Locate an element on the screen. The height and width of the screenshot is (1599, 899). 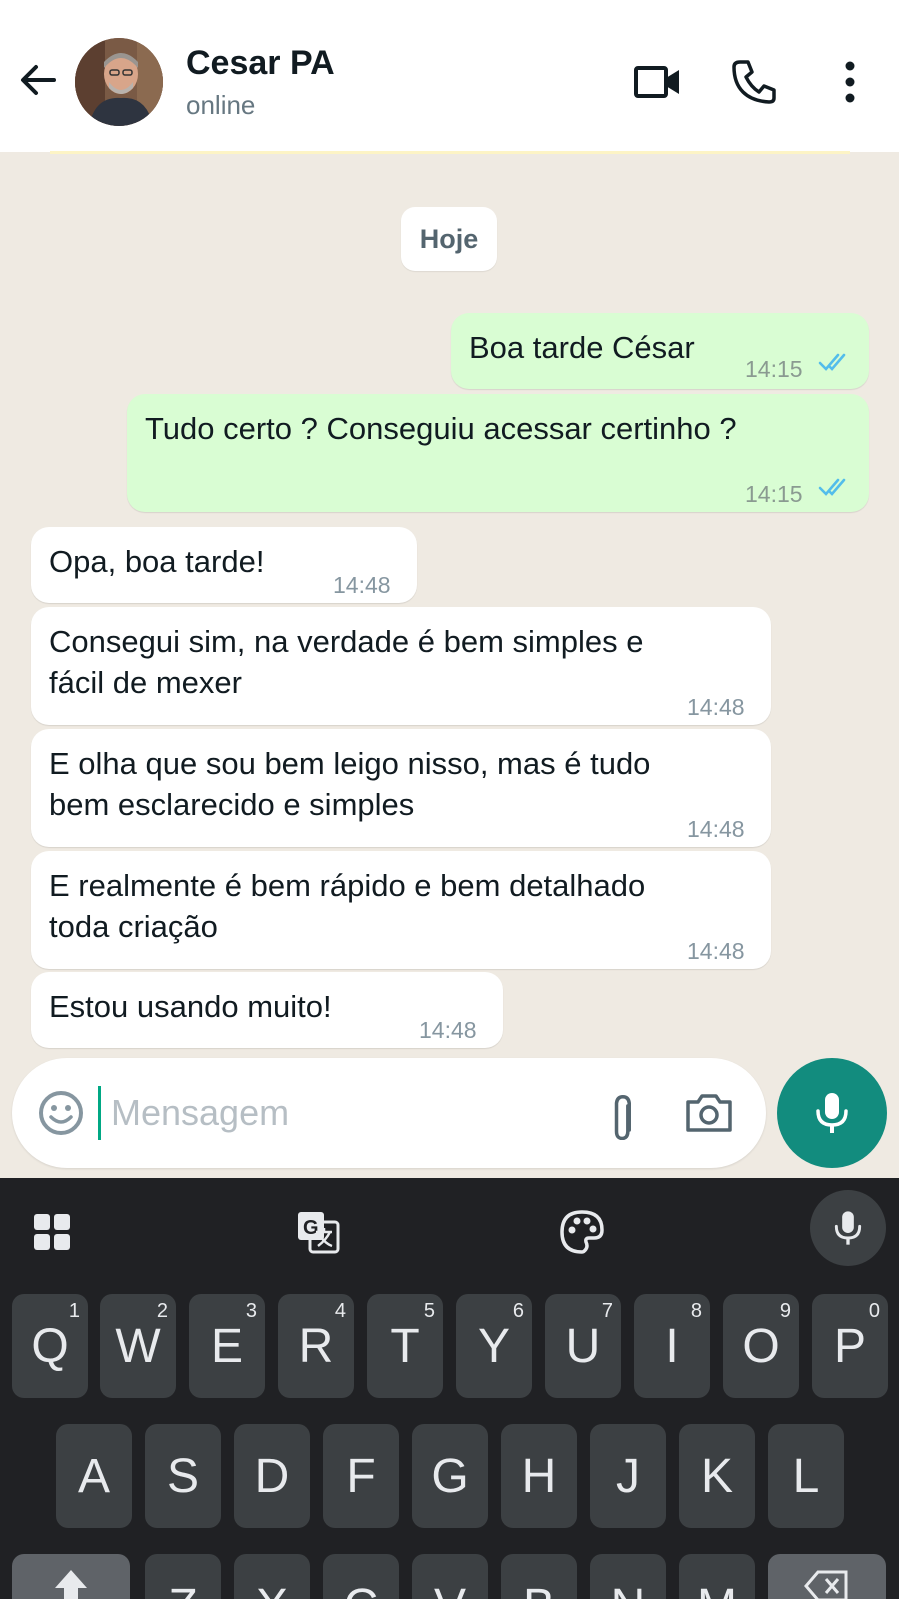
video-call-button is located at coordinates (658, 82).